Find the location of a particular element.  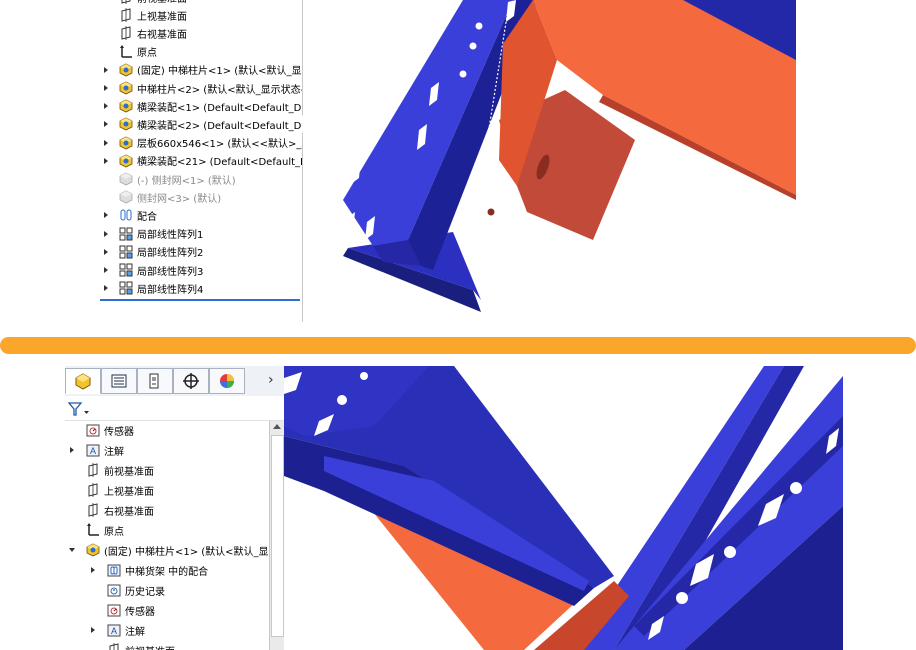

tree-item: 侧封网<3> (默认) is located at coordinates (201, 197).